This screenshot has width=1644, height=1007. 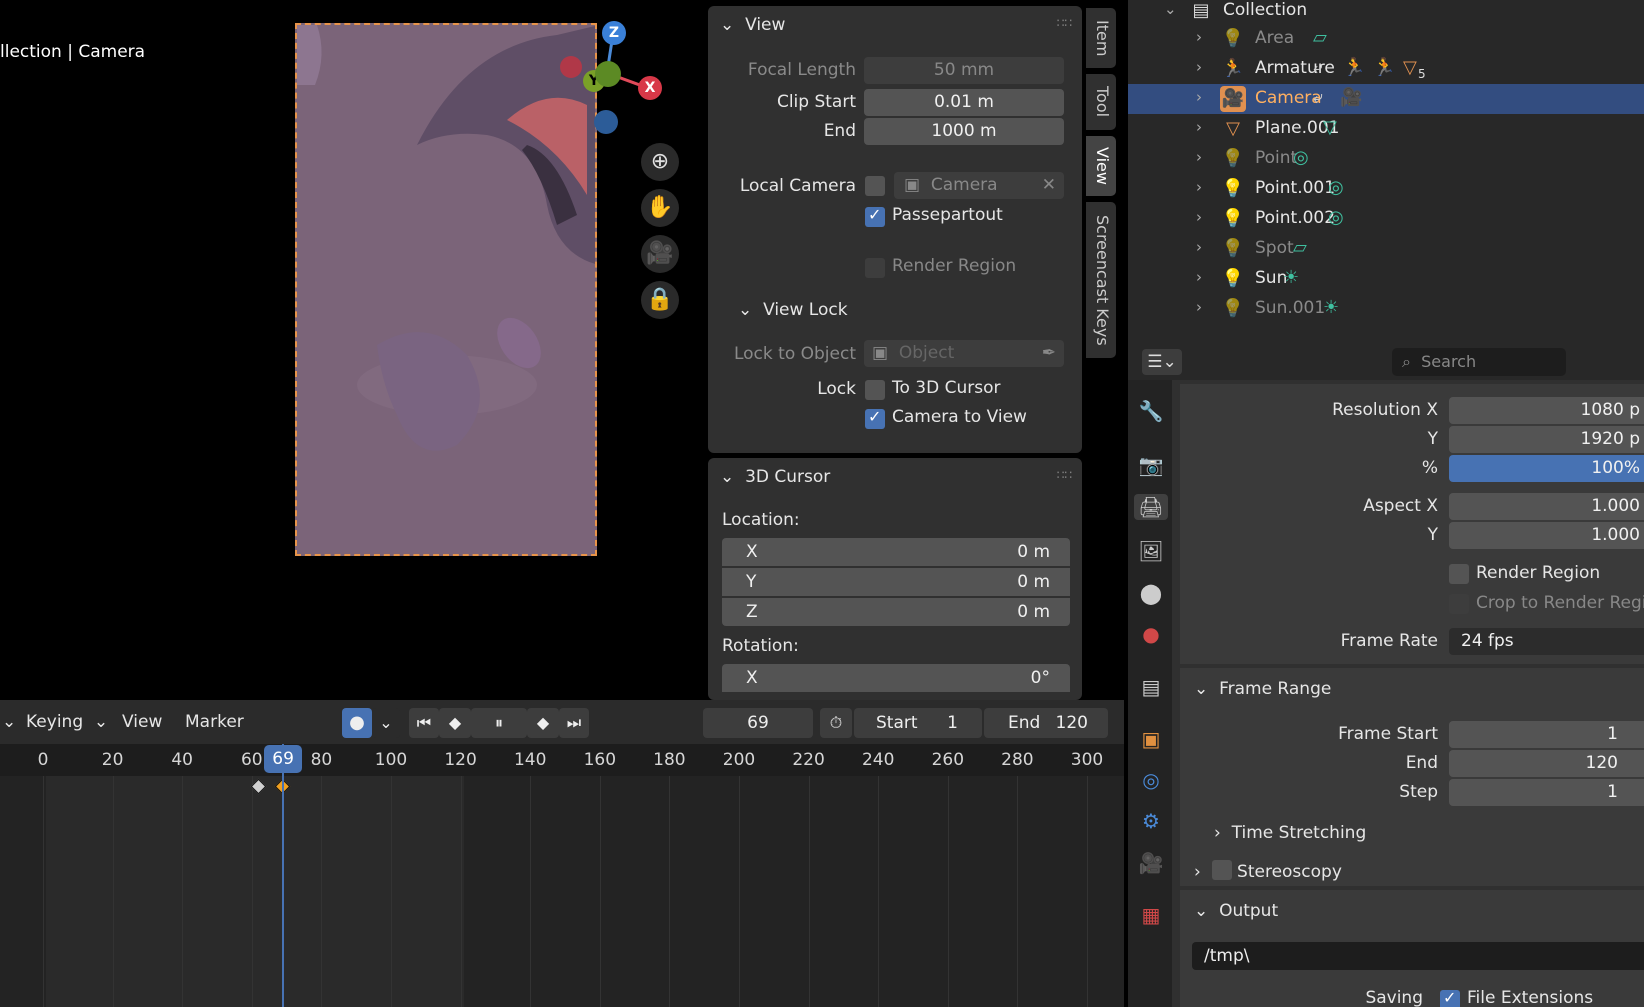 What do you see at coordinates (660, 254) in the screenshot?
I see `camera-view-icon: 🎥` at bounding box center [660, 254].